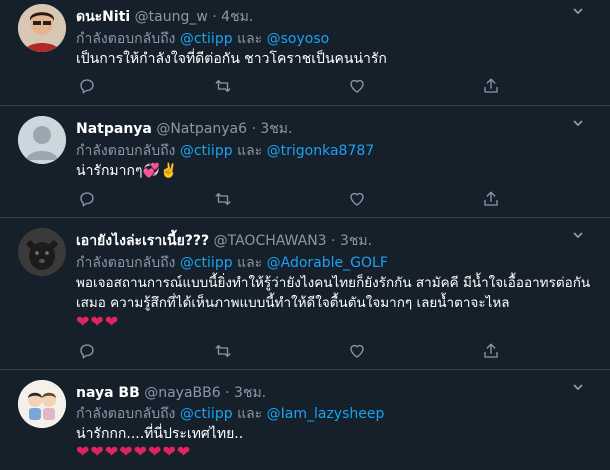 The height and width of the screenshot is (470, 610). Describe the element at coordinates (142, 241) in the screenshot. I see `display-name: เอายังไงล่ะเราเนี้ย???` at that location.